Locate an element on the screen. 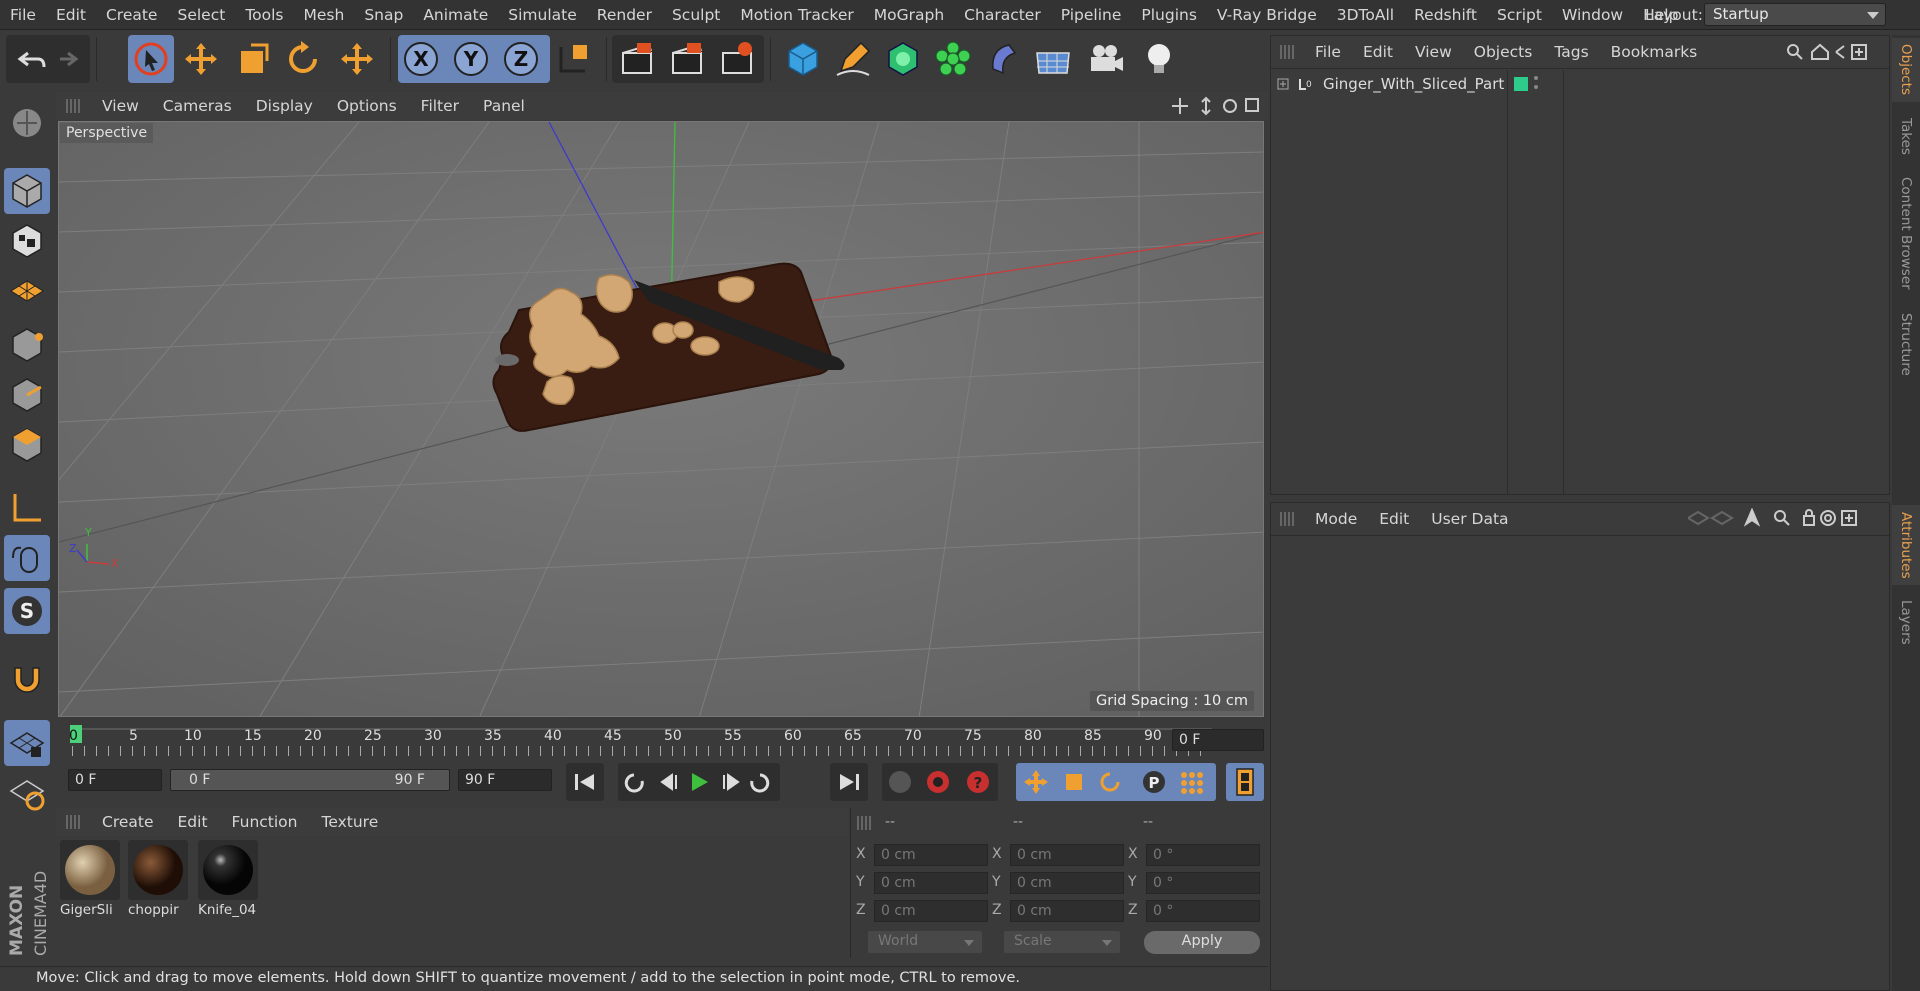  polygons-mode-button is located at coordinates (27, 445).